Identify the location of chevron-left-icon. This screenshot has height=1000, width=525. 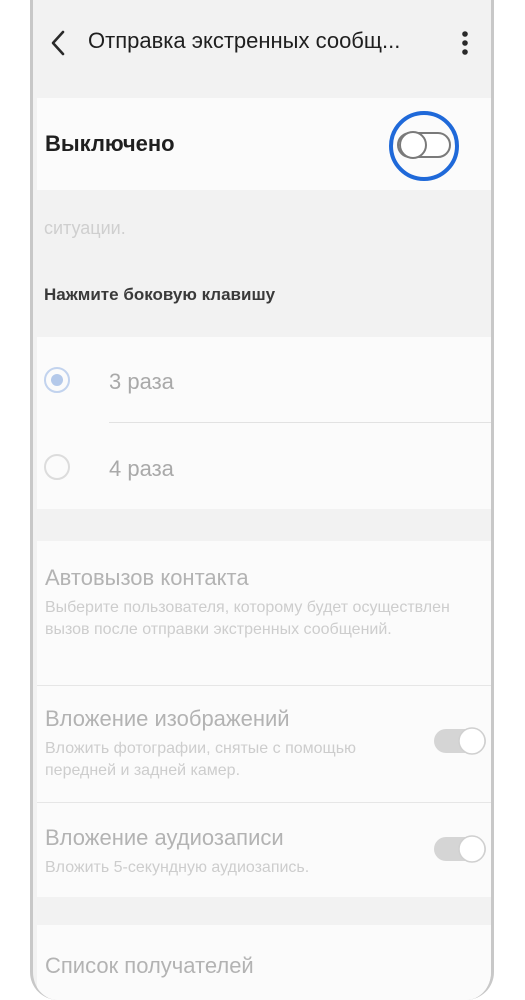
(59, 43).